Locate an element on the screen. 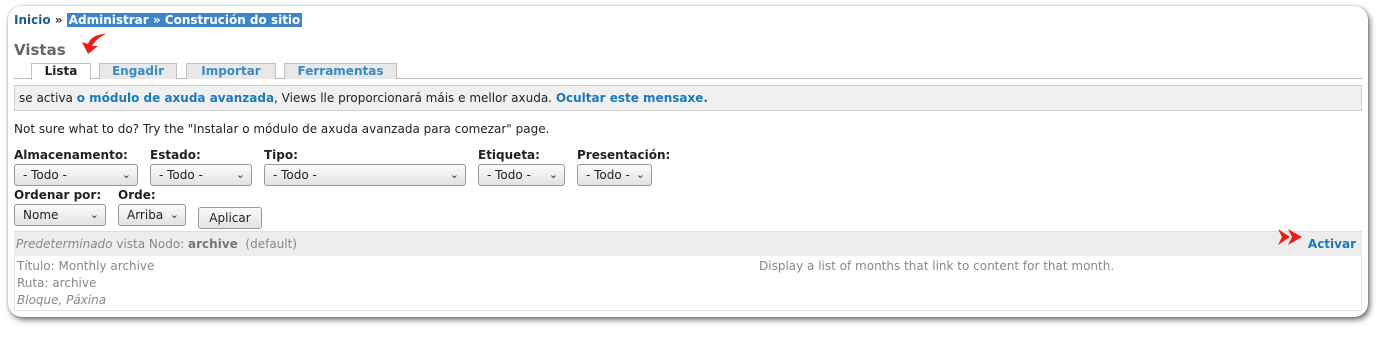  status-label: Estado: is located at coordinates (175, 155).